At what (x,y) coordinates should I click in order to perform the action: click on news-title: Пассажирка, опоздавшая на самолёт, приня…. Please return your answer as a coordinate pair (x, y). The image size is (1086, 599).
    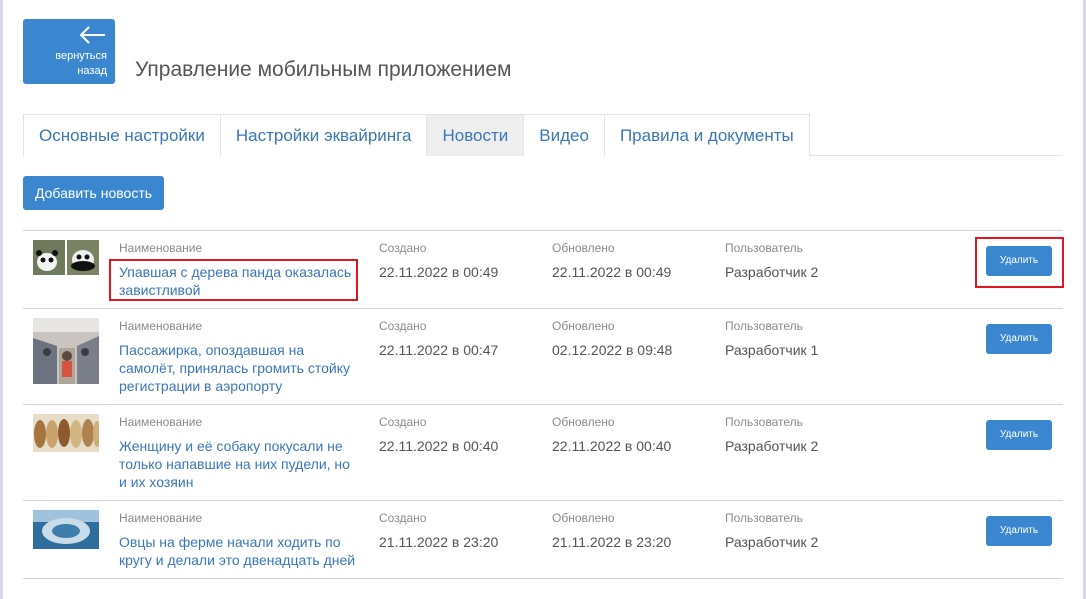
    Looking at the image, I should click on (239, 368).